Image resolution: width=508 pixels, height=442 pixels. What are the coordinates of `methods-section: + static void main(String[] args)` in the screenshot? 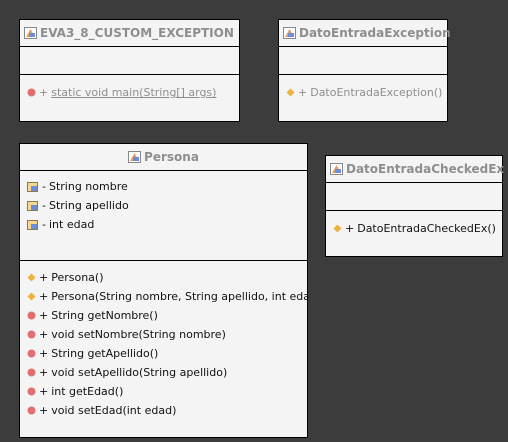 It's located at (129, 88).